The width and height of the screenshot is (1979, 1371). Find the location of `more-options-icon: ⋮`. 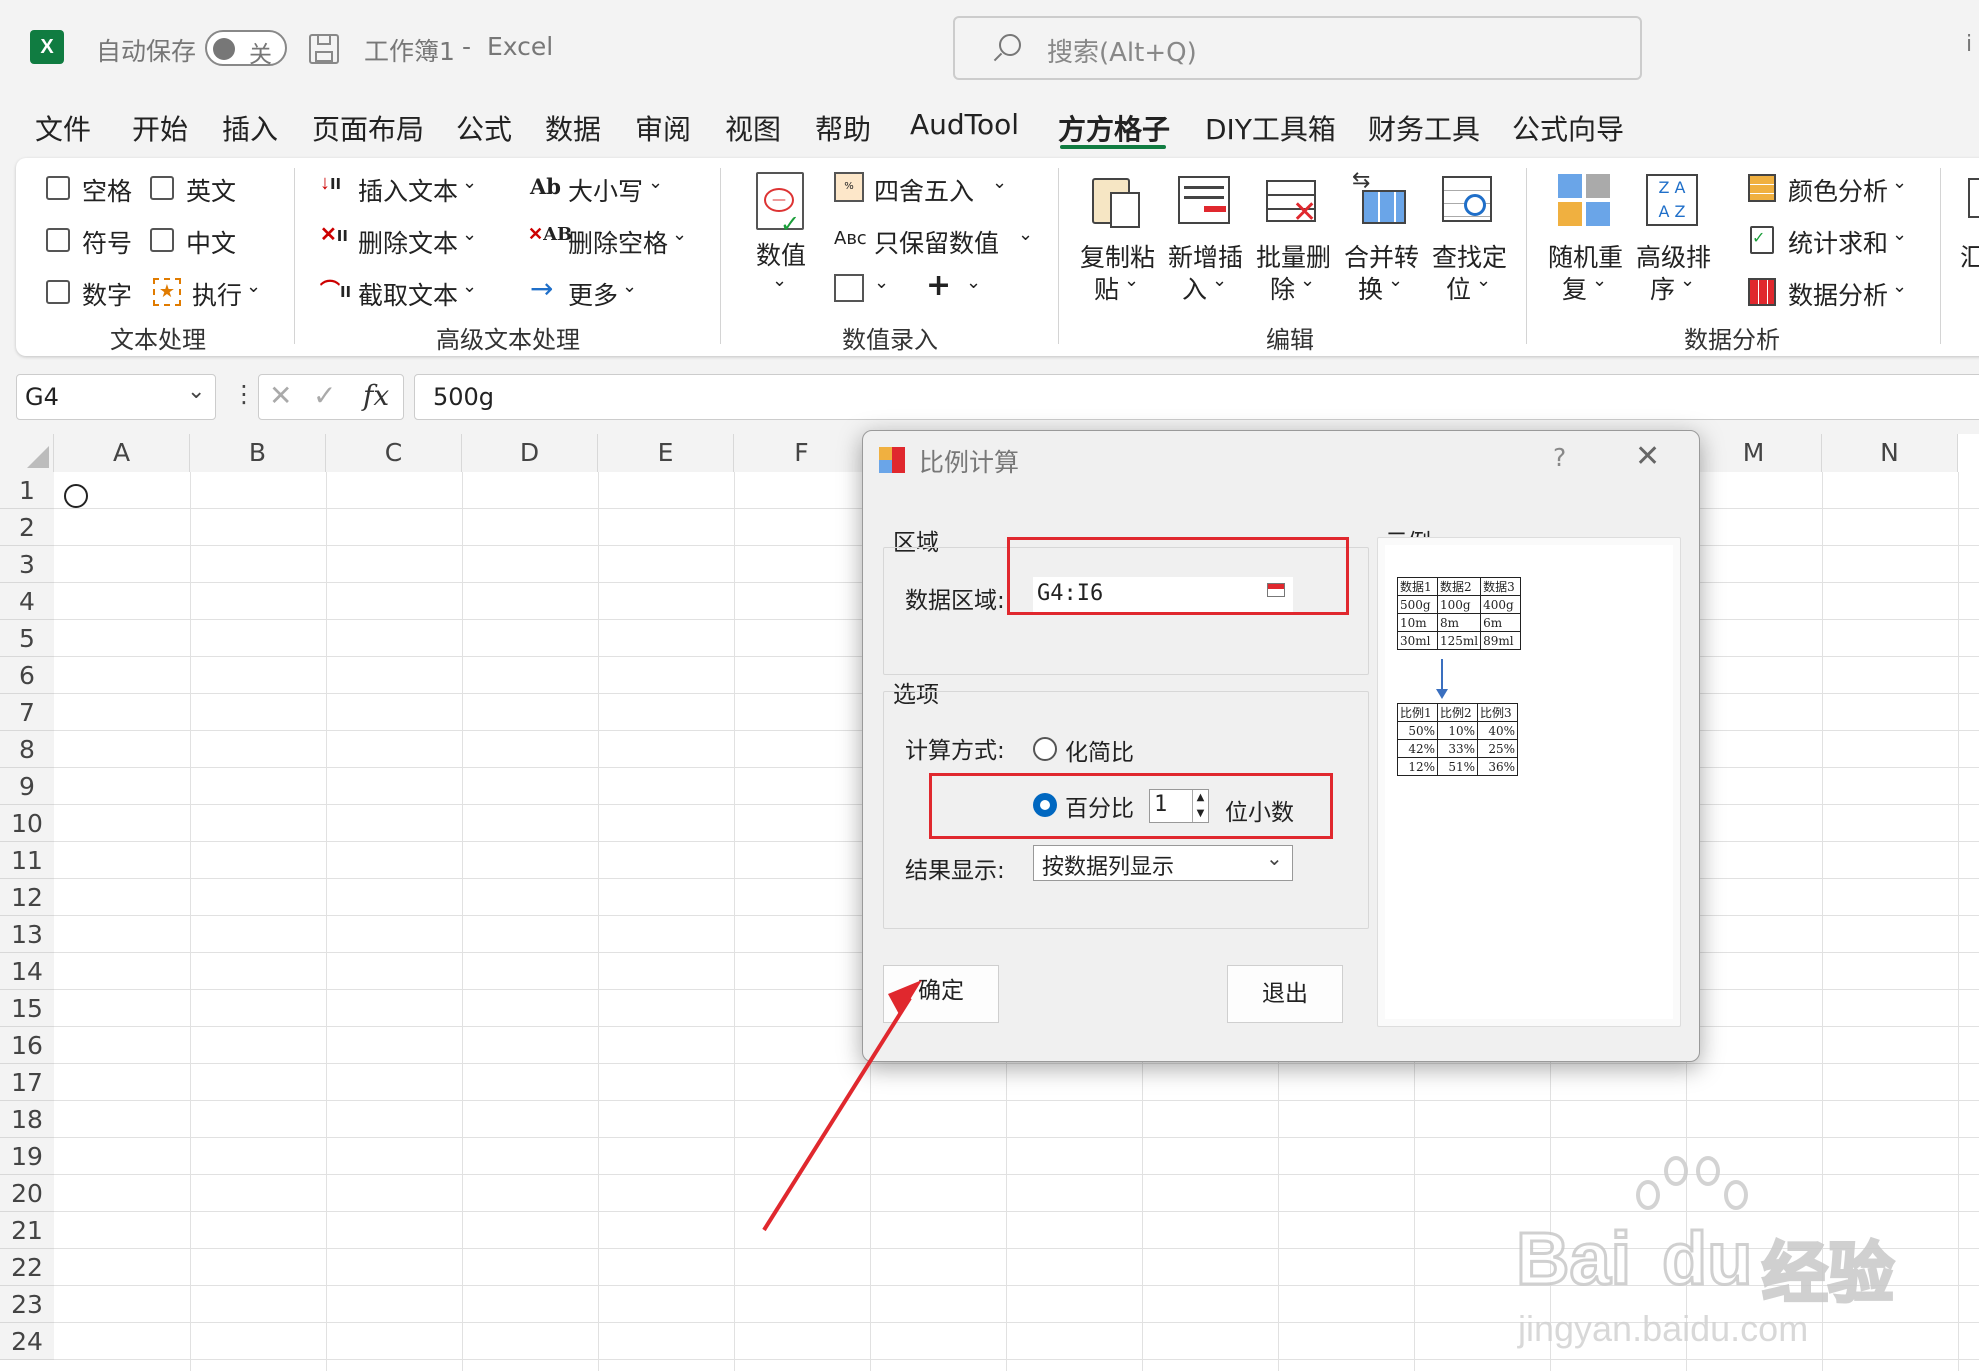

more-options-icon: ⋮ is located at coordinates (244, 394).